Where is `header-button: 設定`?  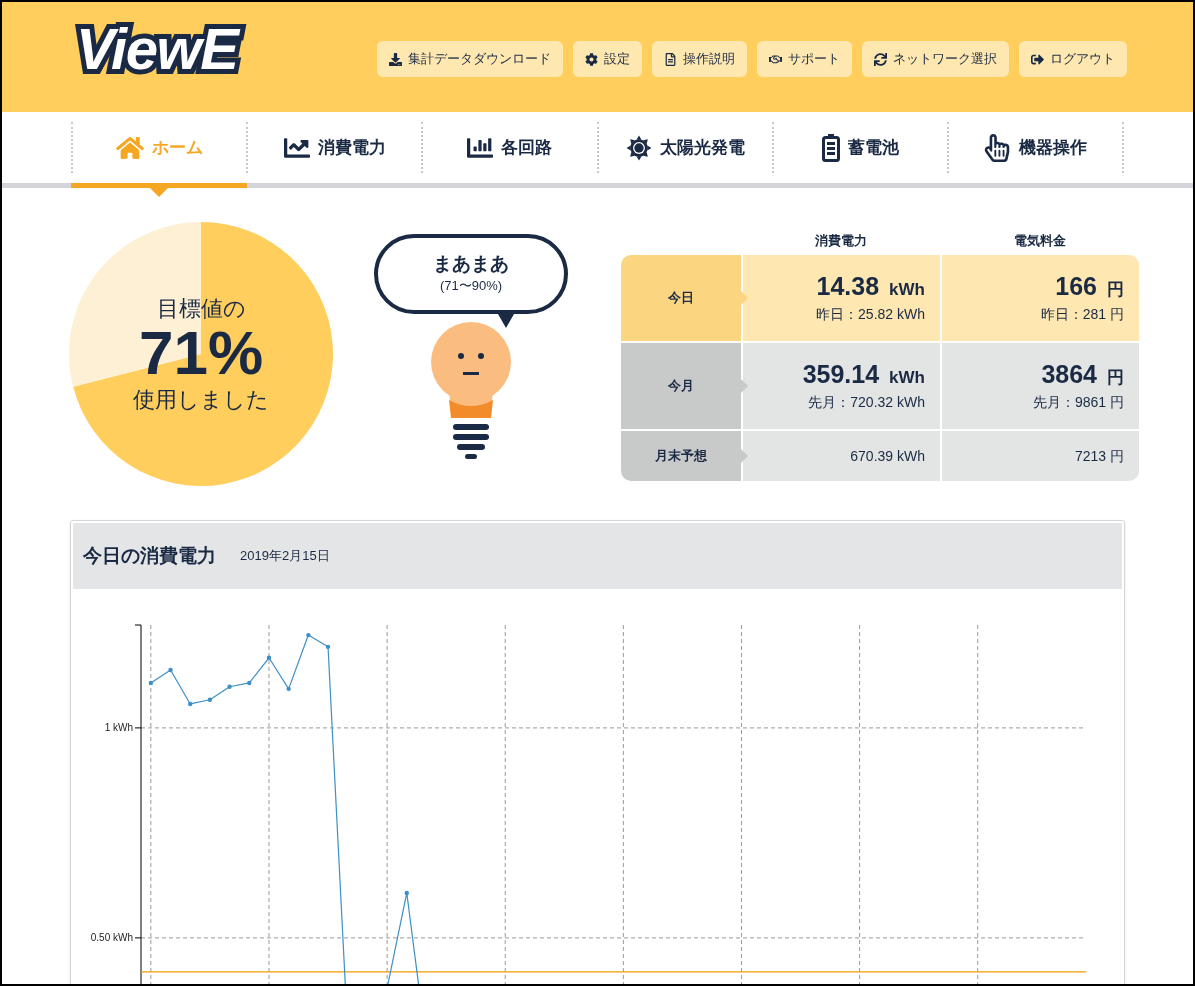 header-button: 設定 is located at coordinates (607, 59).